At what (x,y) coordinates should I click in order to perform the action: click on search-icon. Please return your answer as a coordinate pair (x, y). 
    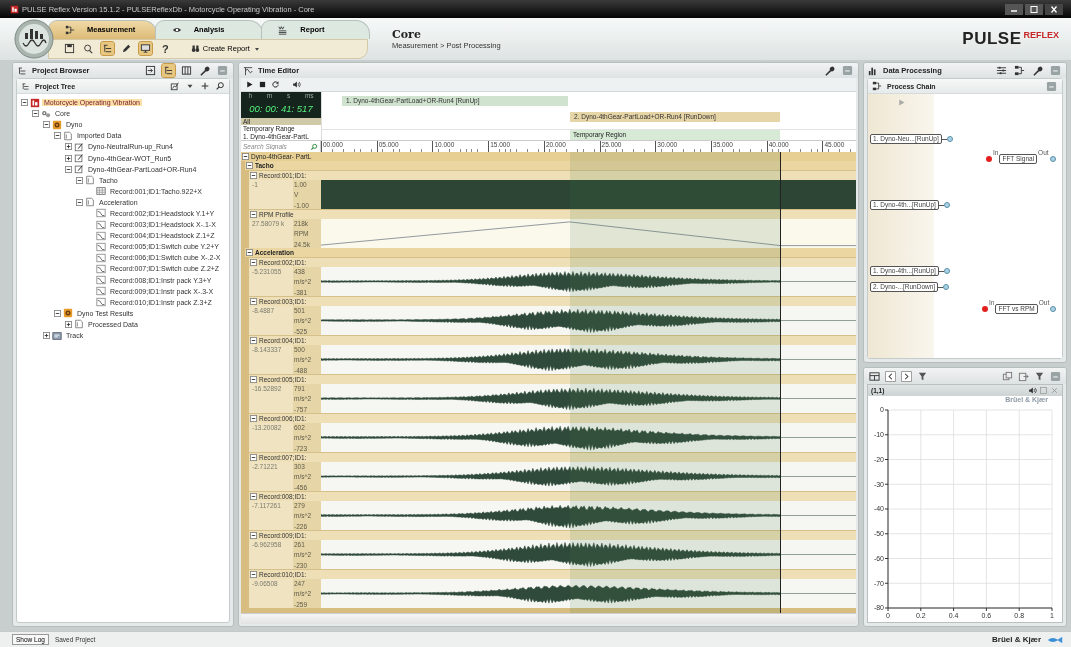
    Looking at the image, I should click on (220, 86).